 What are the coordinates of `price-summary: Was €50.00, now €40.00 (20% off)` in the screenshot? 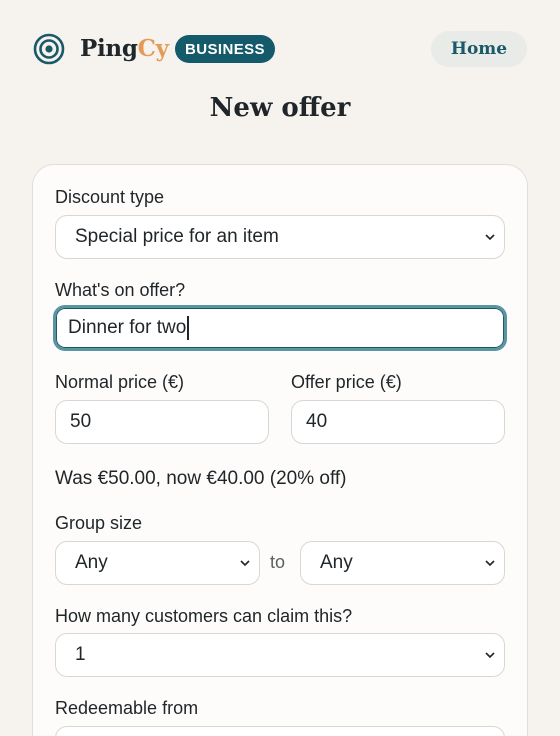 It's located at (201, 478).